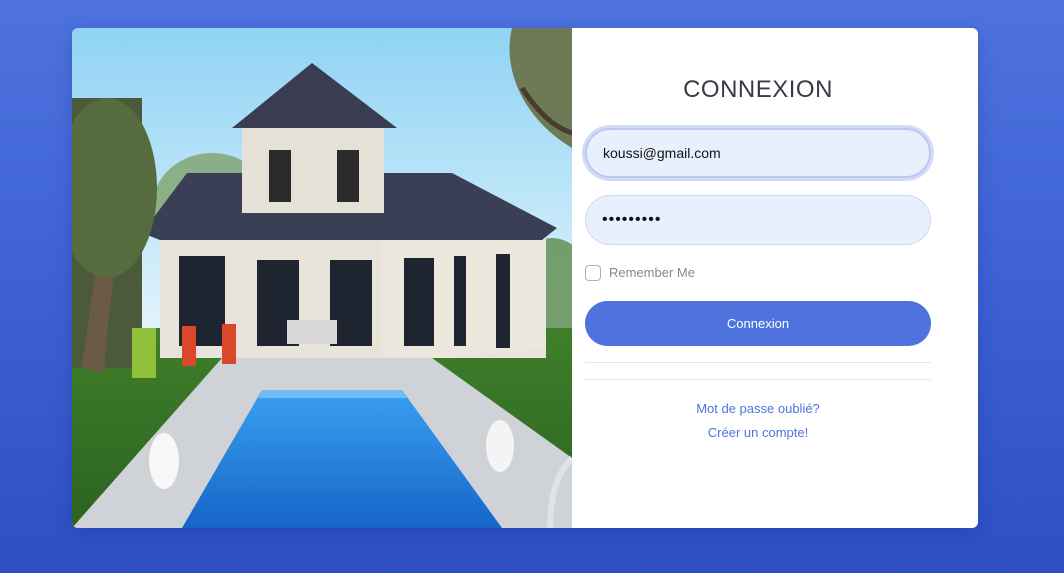  What do you see at coordinates (758, 323) in the screenshot?
I see `login-button: Connexion` at bounding box center [758, 323].